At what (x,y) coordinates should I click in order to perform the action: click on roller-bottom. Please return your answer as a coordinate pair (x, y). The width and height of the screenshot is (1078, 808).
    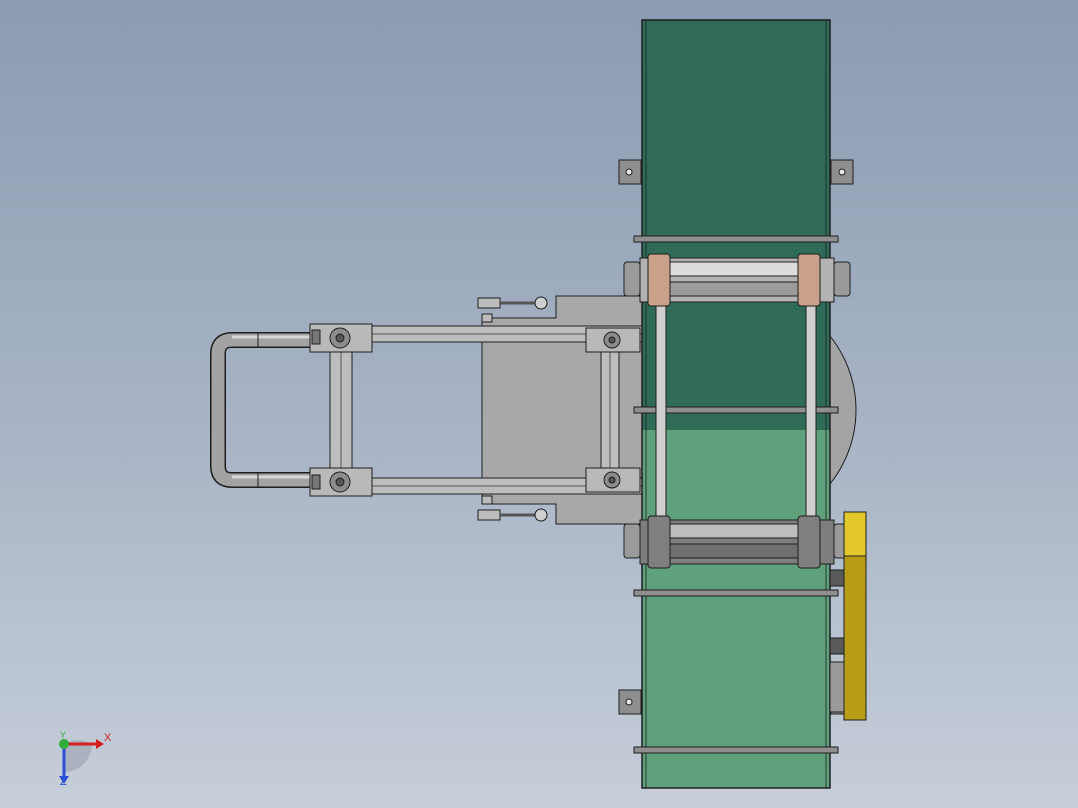
    Looking at the image, I should click on (737, 542).